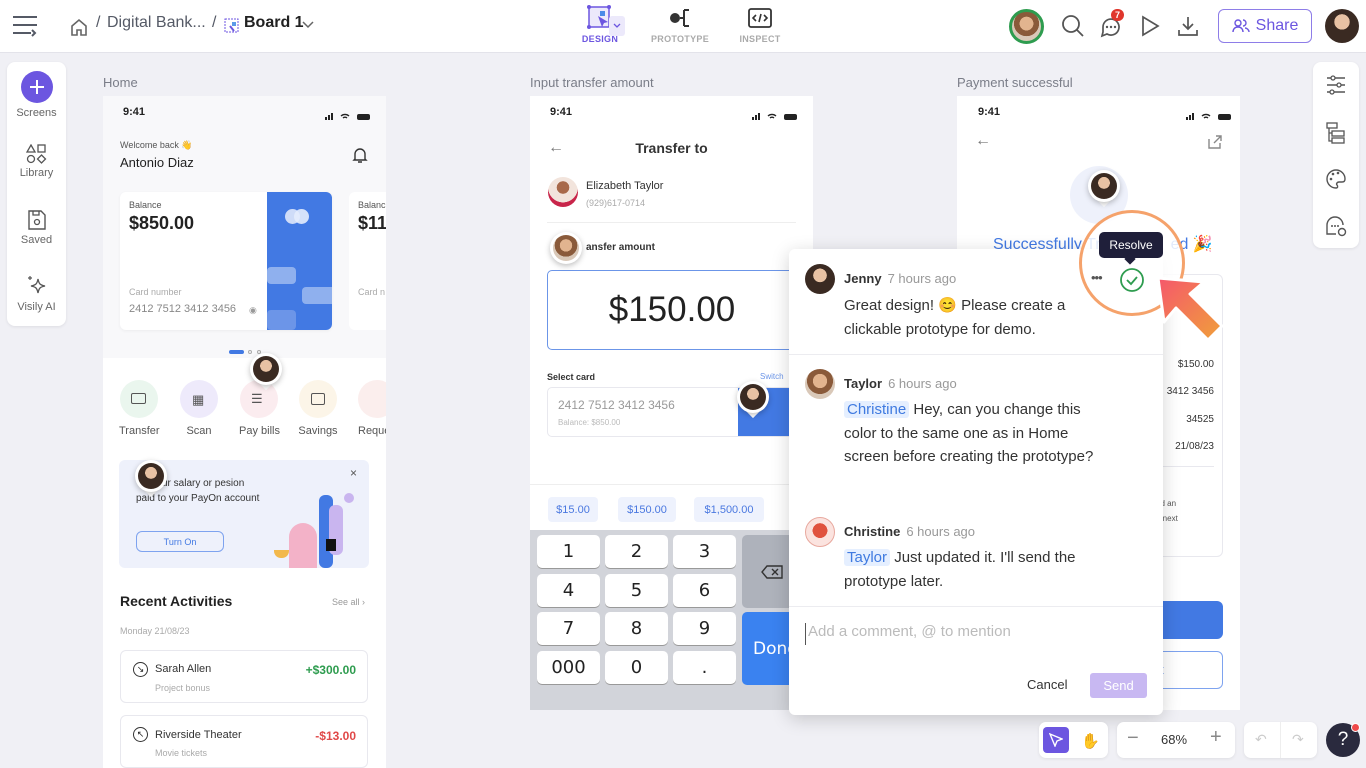 This screenshot has height=768, width=1366. I want to click on tab-prototype: PROTOTYPE, so click(680, 24).